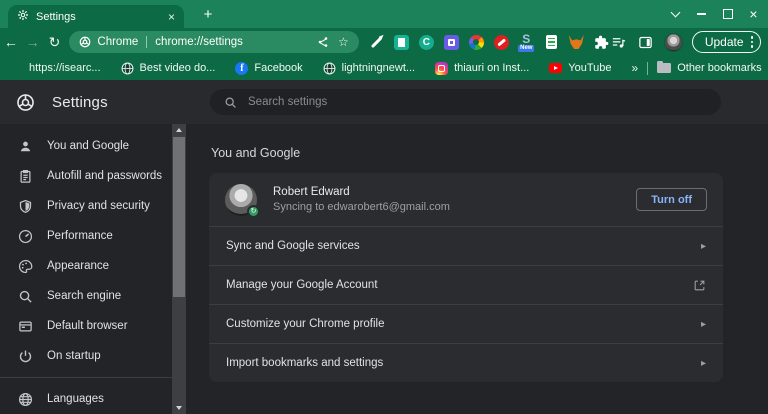 The width and height of the screenshot is (768, 414). I want to click on row-label: Import bookmarks and settings, so click(305, 363).